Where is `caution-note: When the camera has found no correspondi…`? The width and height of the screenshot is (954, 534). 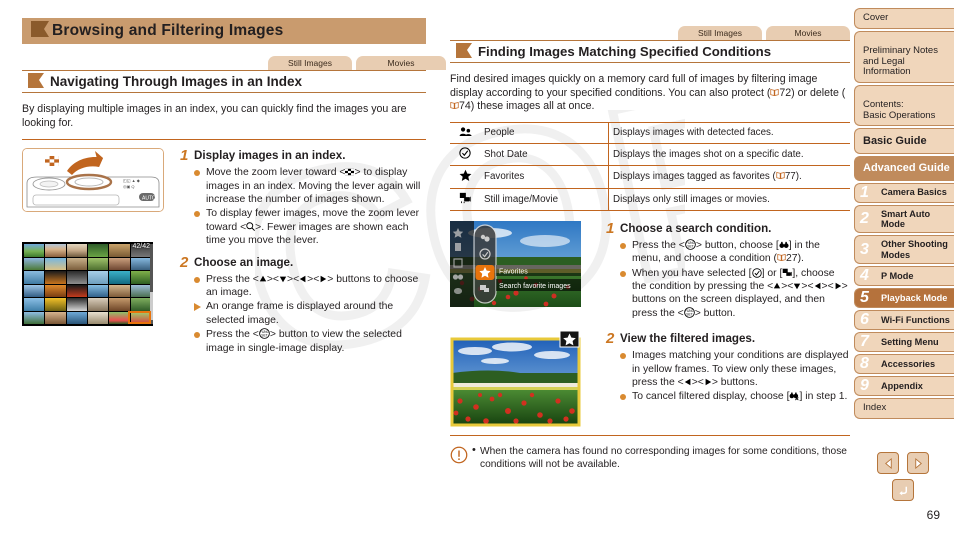
caution-note: When the camera has found no correspondi… is located at coordinates (650, 457).